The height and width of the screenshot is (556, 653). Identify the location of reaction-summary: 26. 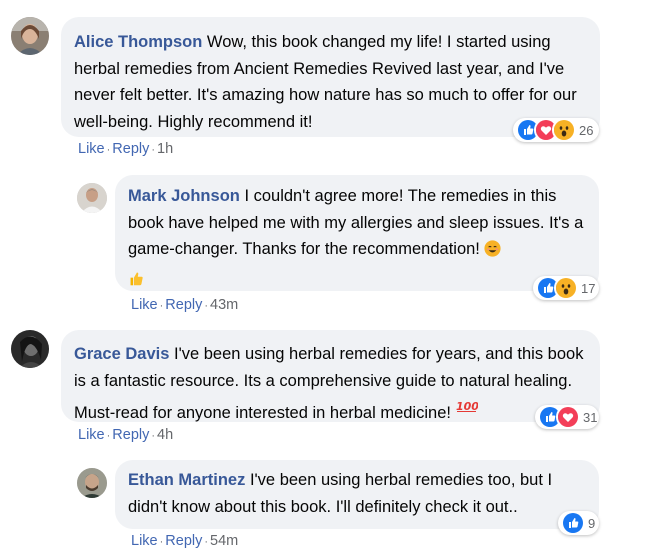
(556, 130).